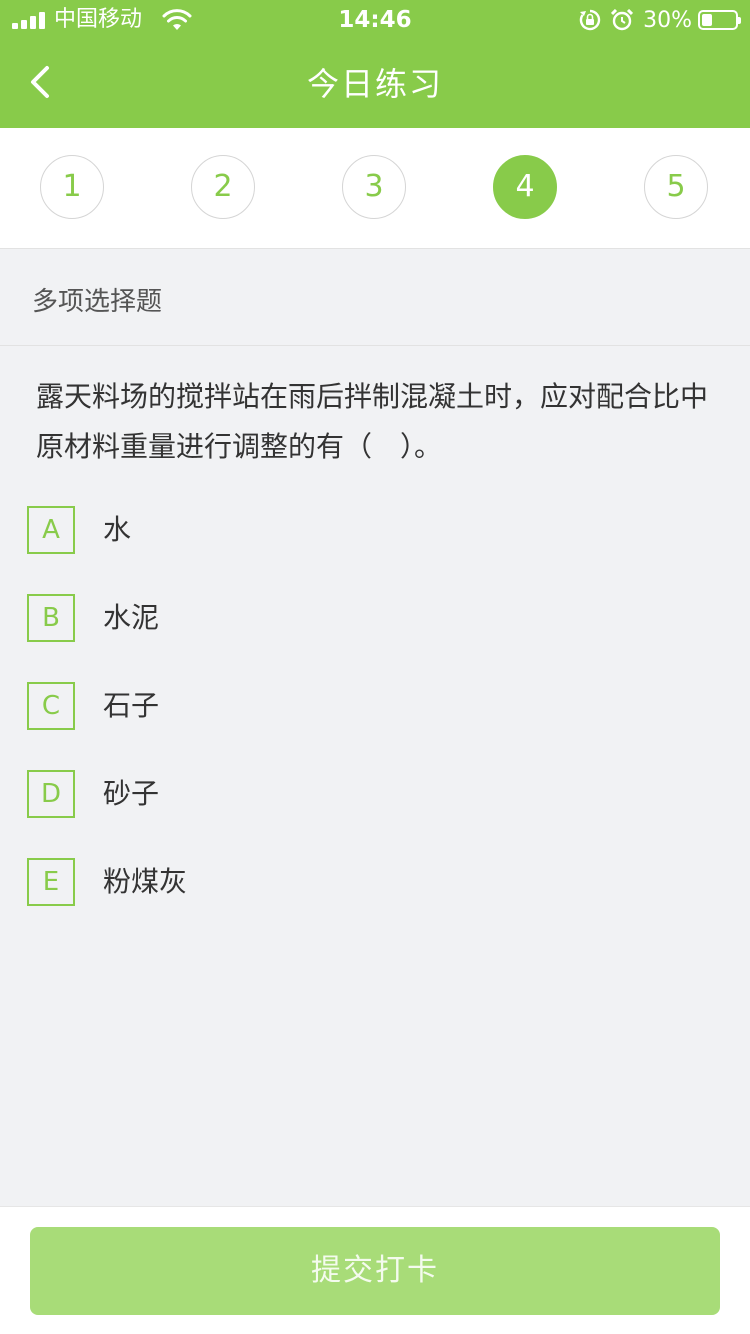 This screenshot has height=1334, width=750. Describe the element at coordinates (667, 20) in the screenshot. I see `battery-percent: 30%` at that location.